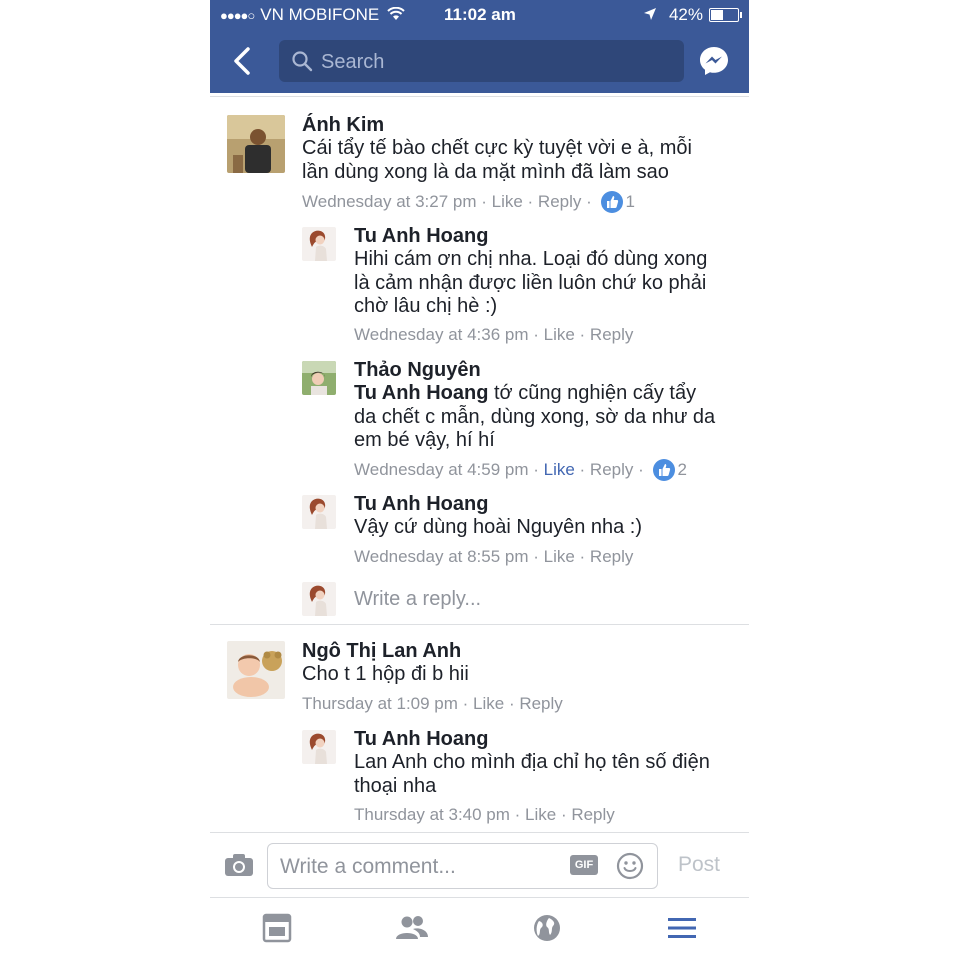 The height and width of the screenshot is (960, 960). Describe the element at coordinates (685, 14) in the screenshot. I see `battery-percent: 42%` at that location.